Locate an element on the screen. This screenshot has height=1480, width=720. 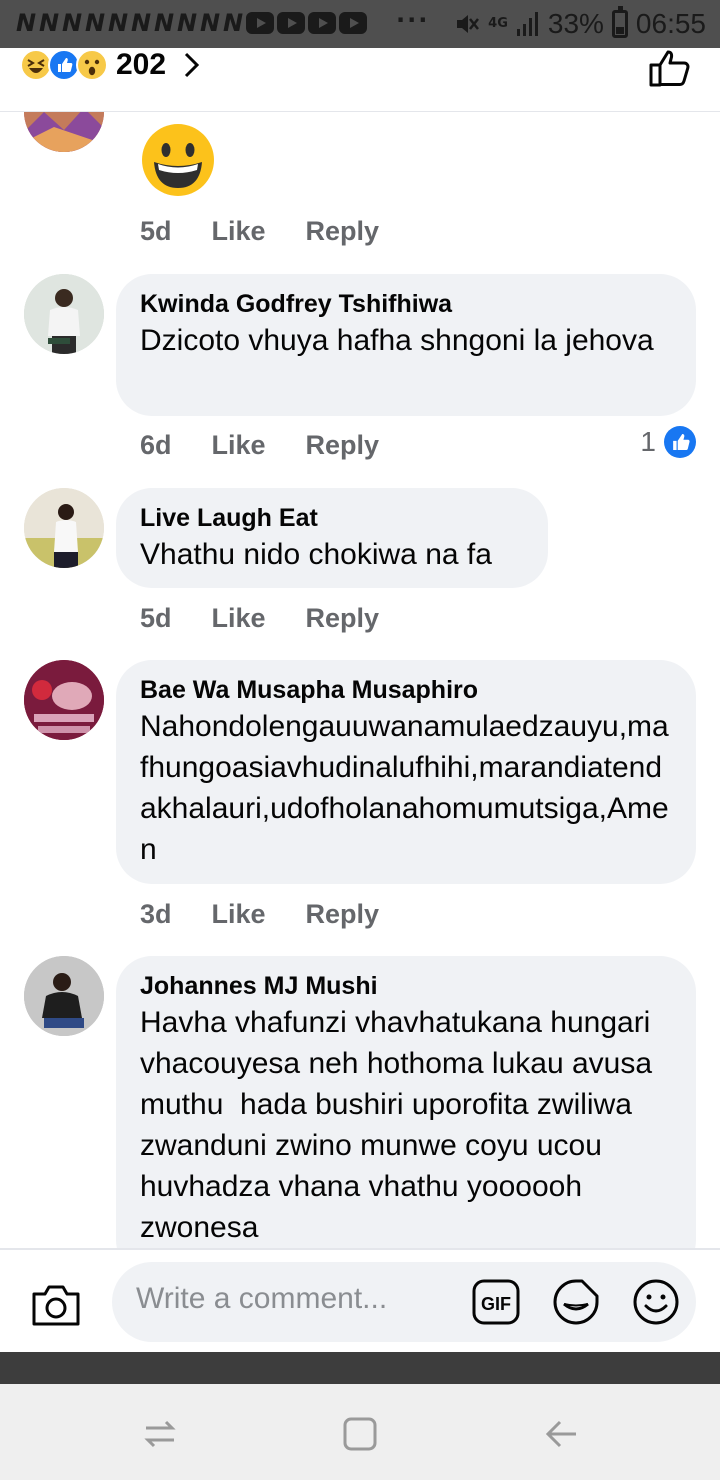
battery-percent: 33% is located at coordinates (575, 23).